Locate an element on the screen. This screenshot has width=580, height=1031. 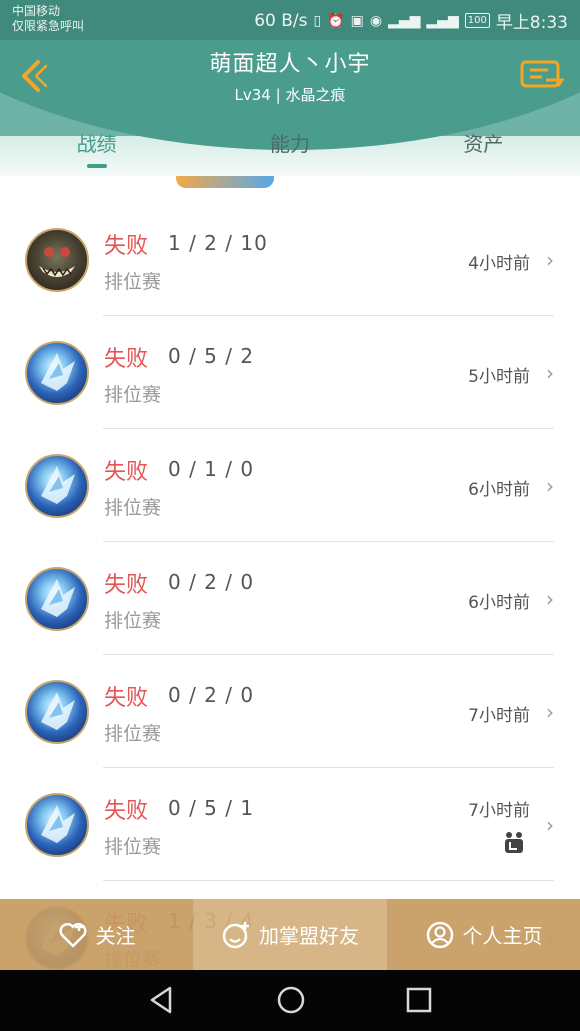
tab-assets-label: 资产 is located at coordinates (483, 144).